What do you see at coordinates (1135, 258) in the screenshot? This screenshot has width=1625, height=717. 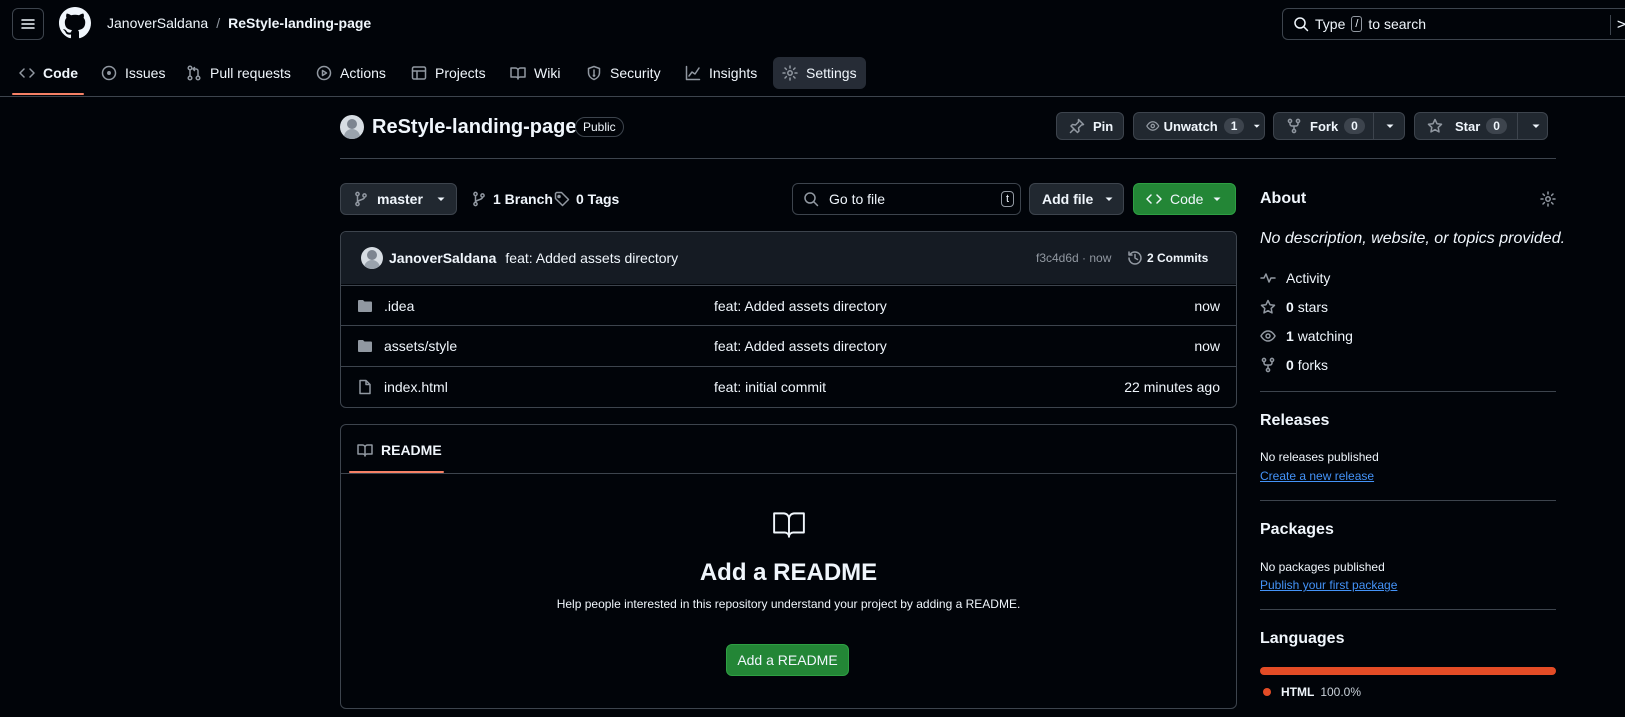 I see `history-icon` at bounding box center [1135, 258].